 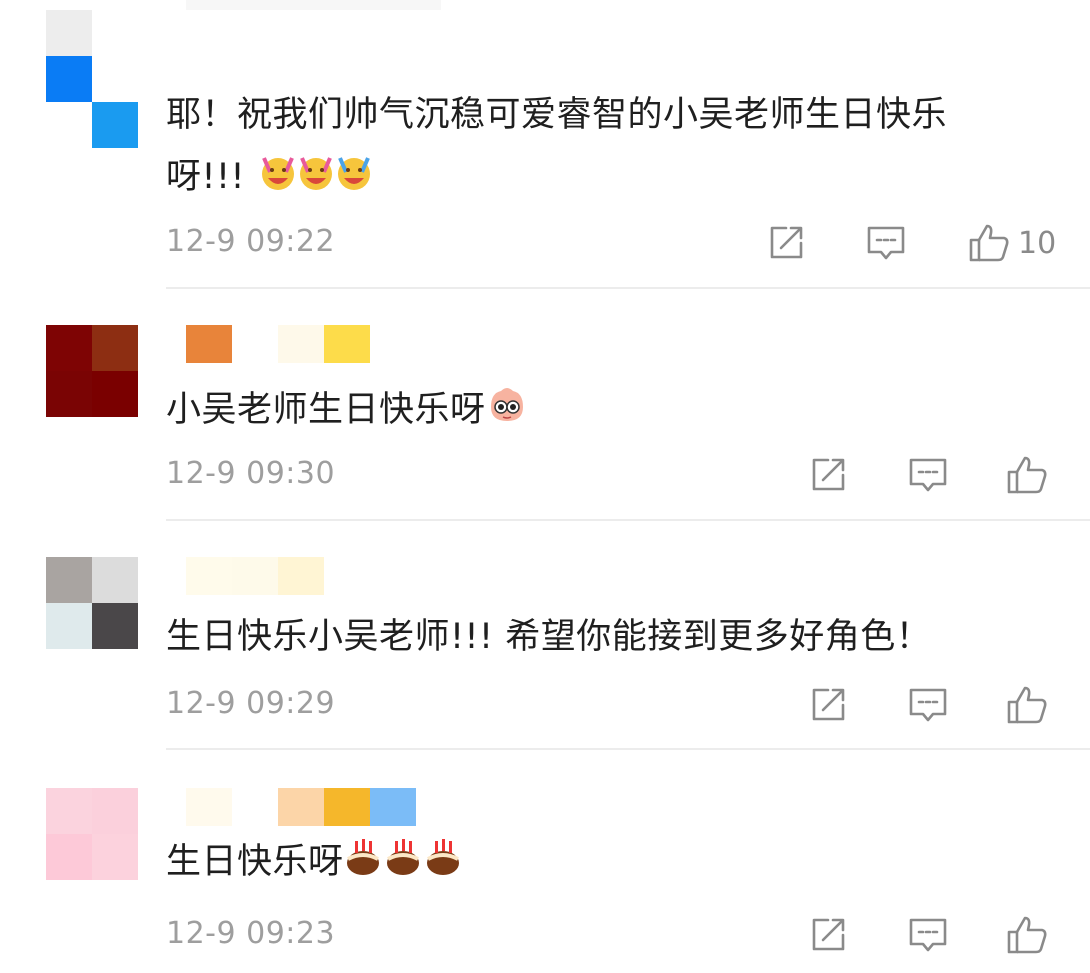 What do you see at coordinates (549, 637) in the screenshot?
I see `comment-text-content: 生日快乐小吴老师!!! 希望你能接到更多好角色！` at bounding box center [549, 637].